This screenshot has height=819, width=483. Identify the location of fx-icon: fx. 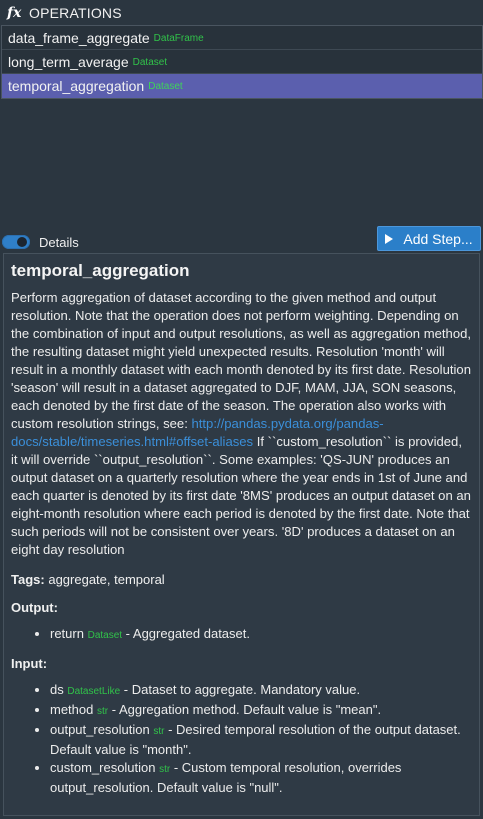
(14, 13).